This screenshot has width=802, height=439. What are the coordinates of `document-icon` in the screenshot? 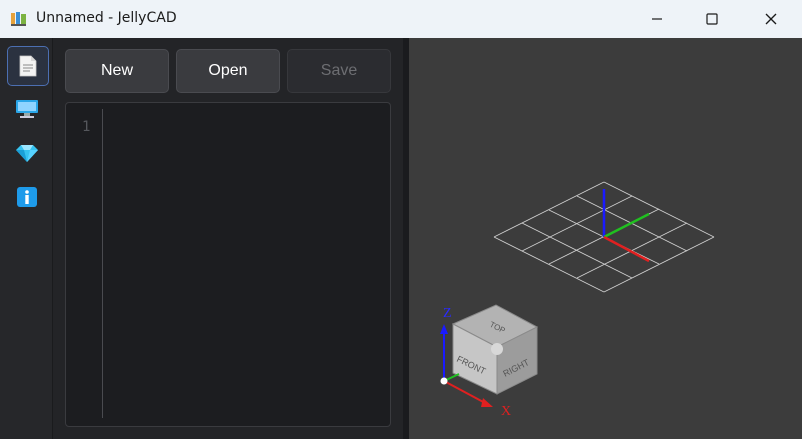 It's located at (28, 66).